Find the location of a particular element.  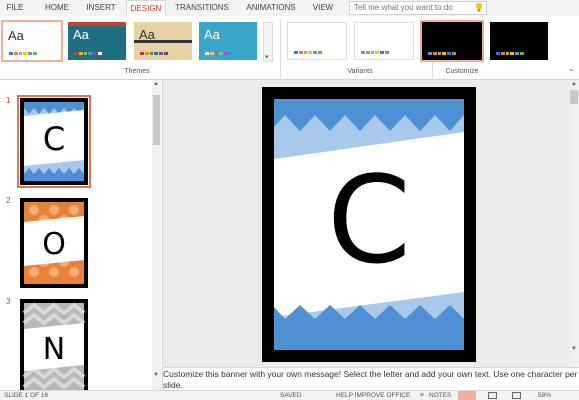

slide-letter: C is located at coordinates (54, 139).